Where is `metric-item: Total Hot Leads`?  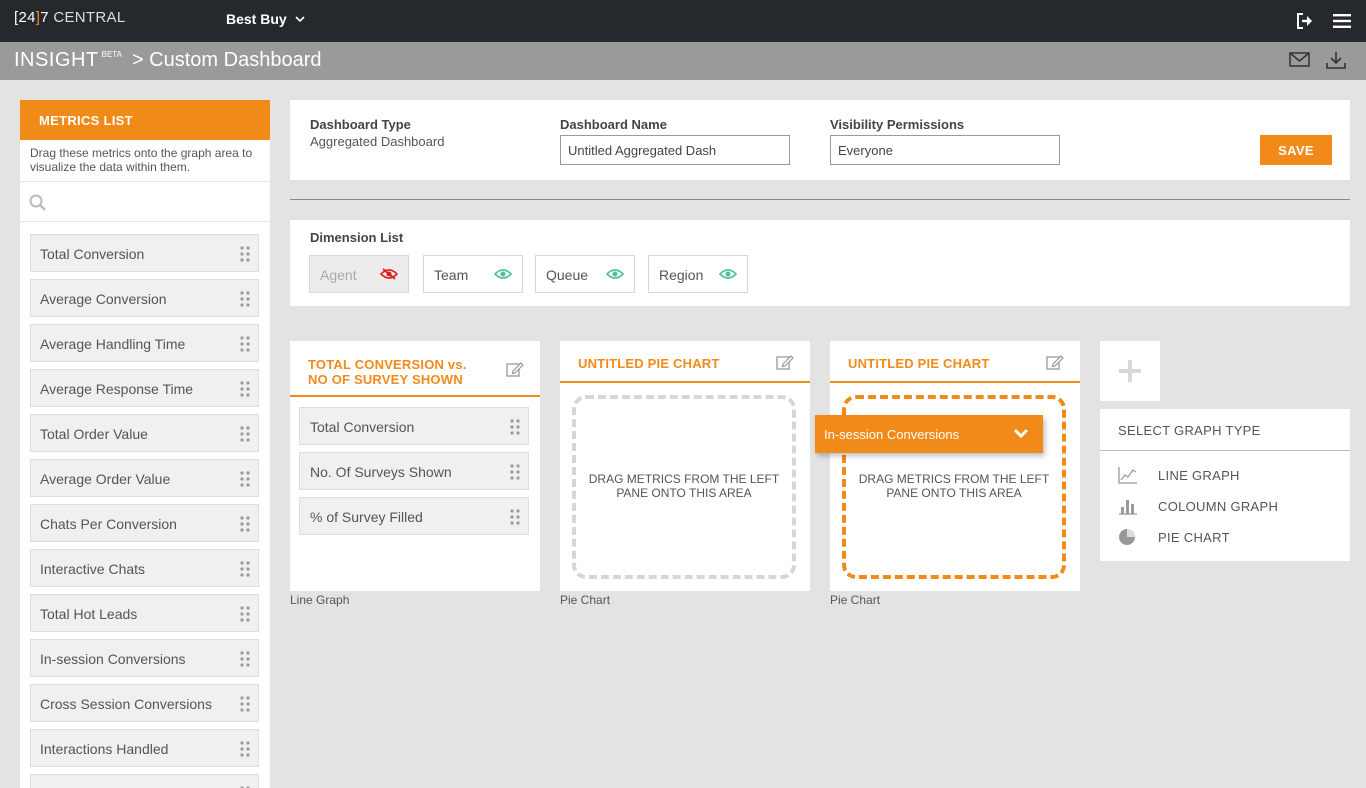 metric-item: Total Hot Leads is located at coordinates (144, 613).